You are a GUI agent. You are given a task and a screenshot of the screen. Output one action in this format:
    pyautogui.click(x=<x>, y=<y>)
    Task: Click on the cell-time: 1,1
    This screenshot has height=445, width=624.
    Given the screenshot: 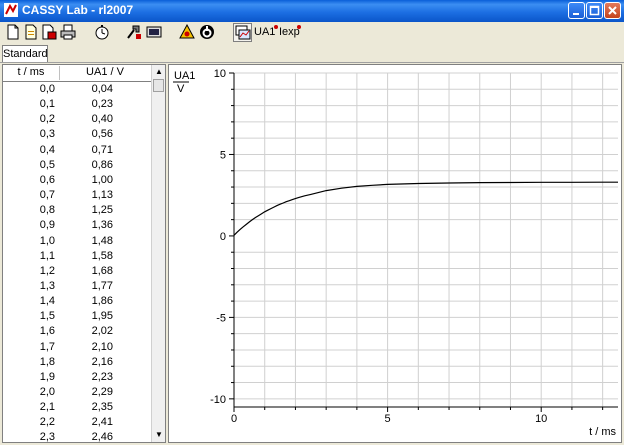 What is the action you would take?
    pyautogui.click(x=47, y=255)
    